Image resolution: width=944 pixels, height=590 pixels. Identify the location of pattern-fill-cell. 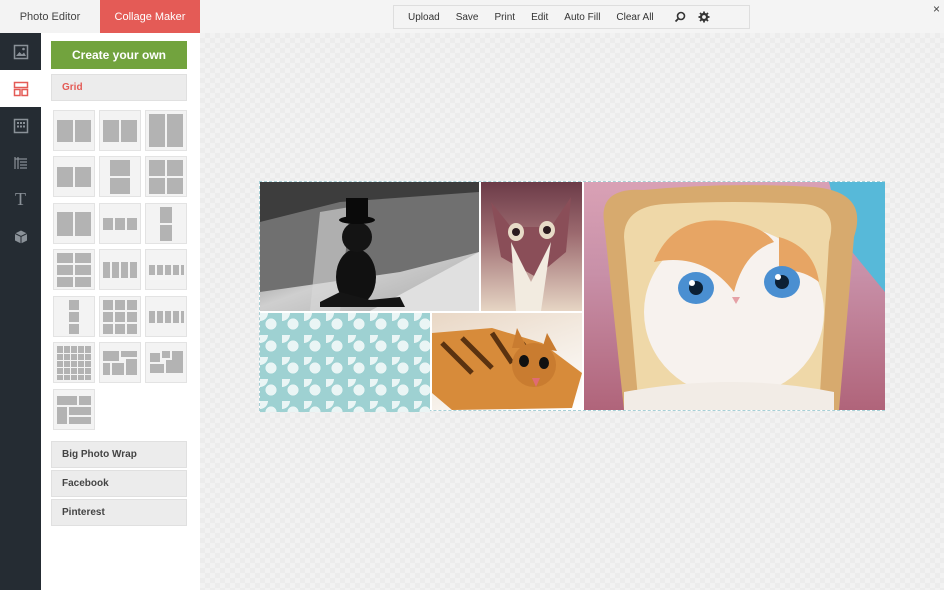
(345, 362).